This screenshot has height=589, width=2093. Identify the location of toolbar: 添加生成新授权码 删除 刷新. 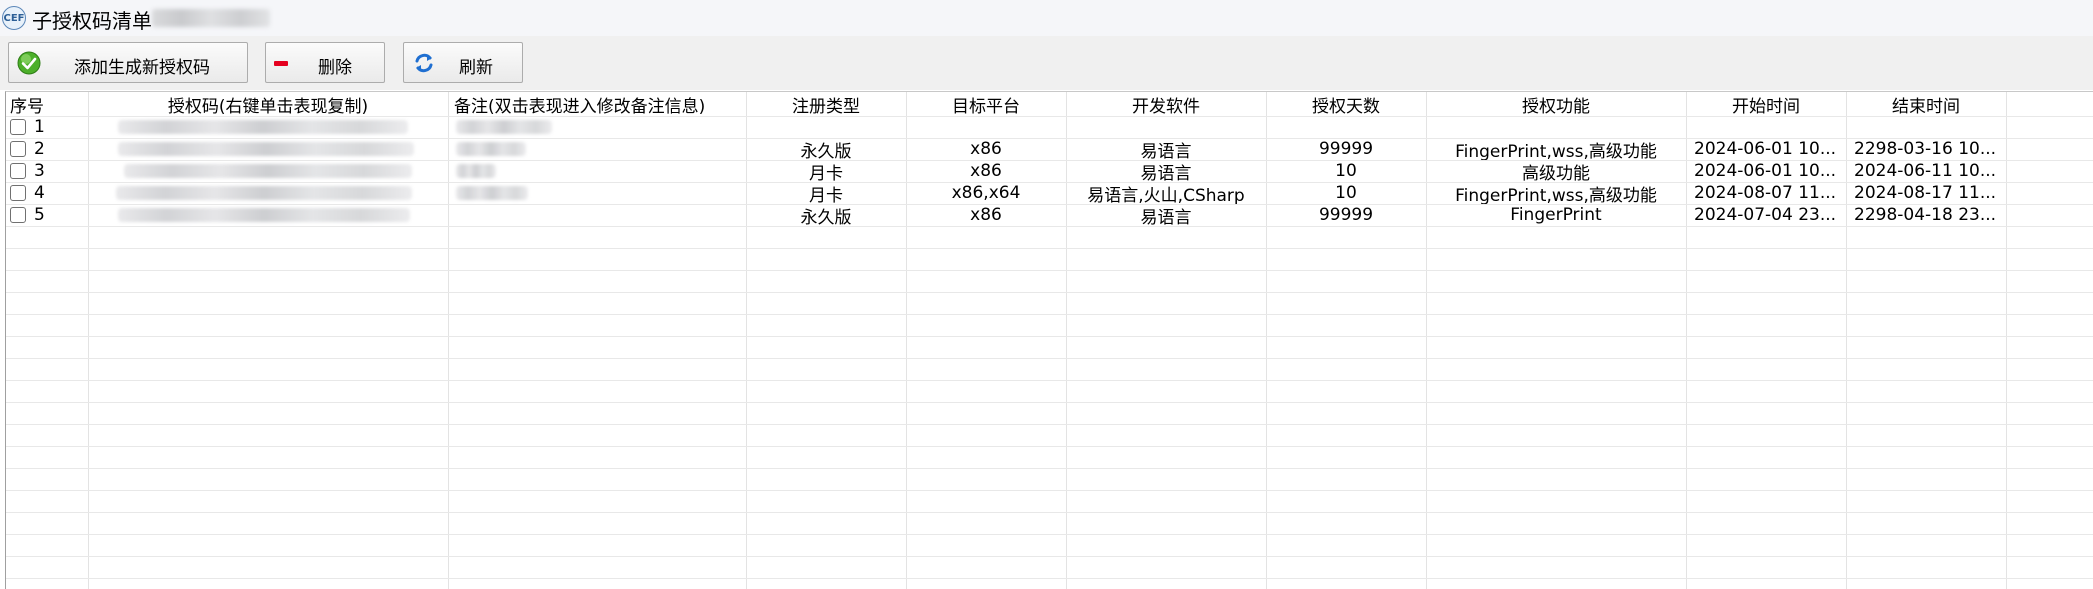
(1046, 63).